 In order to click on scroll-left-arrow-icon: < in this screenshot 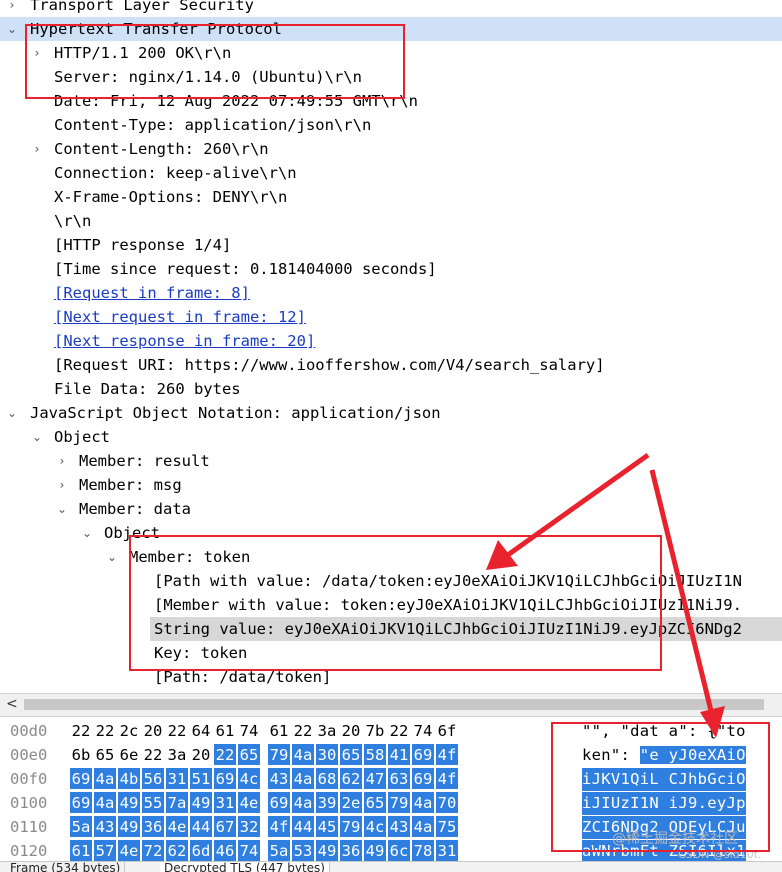, I will do `click(12, 704)`.